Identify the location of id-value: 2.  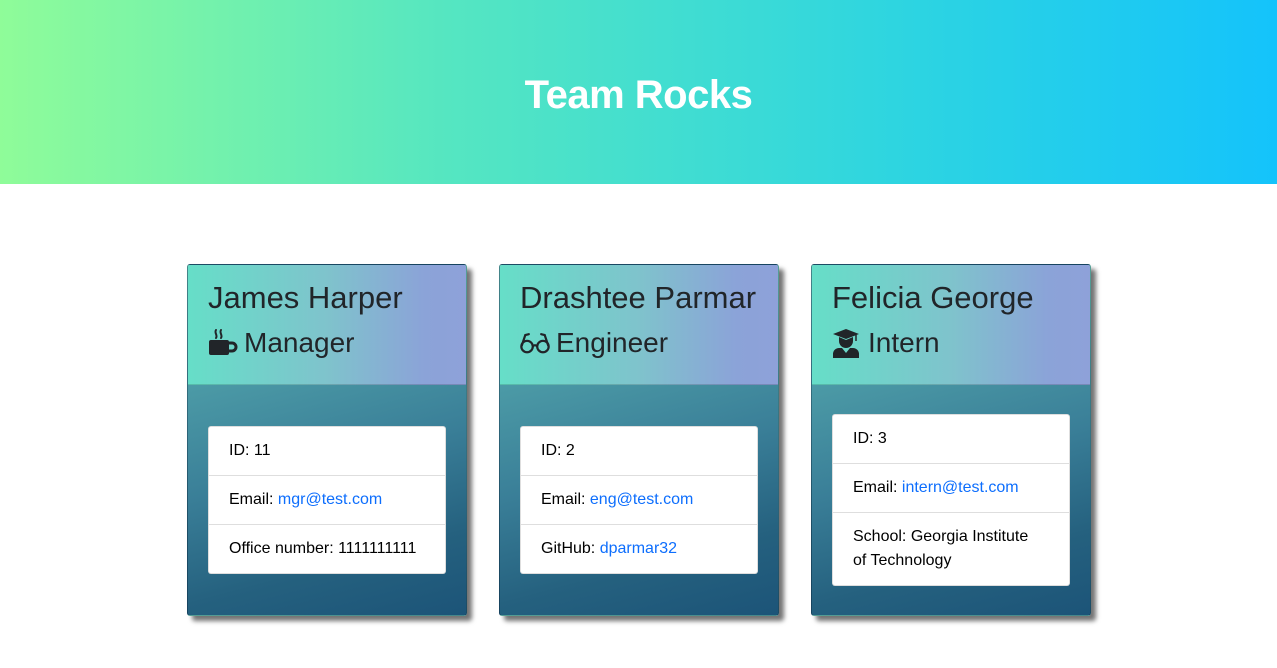
(570, 450).